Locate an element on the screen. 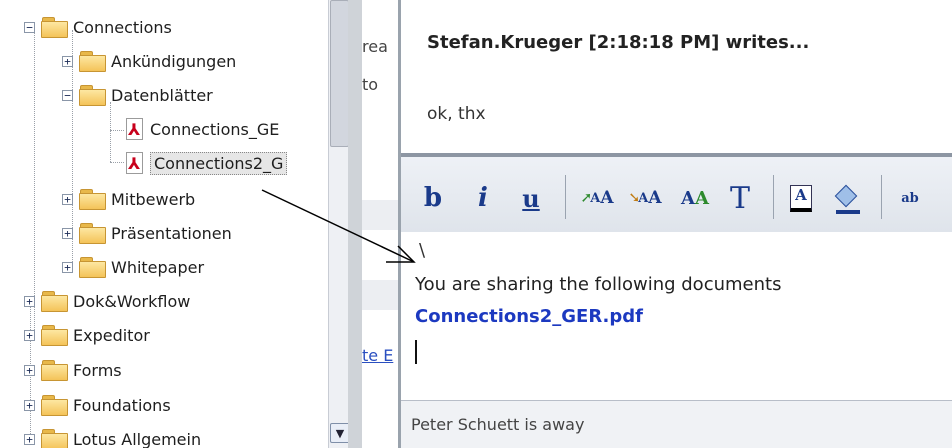 The image size is (952, 448). tree-item-connections: − Connections is located at coordinates (98, 27).